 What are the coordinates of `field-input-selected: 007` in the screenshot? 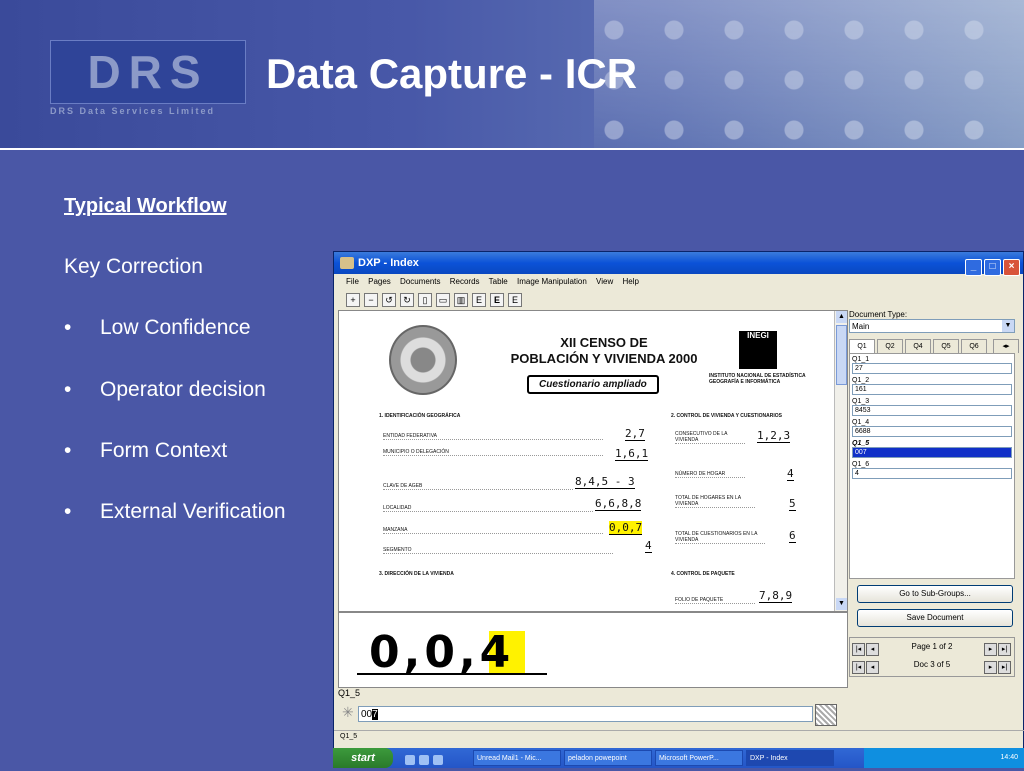 It's located at (932, 452).